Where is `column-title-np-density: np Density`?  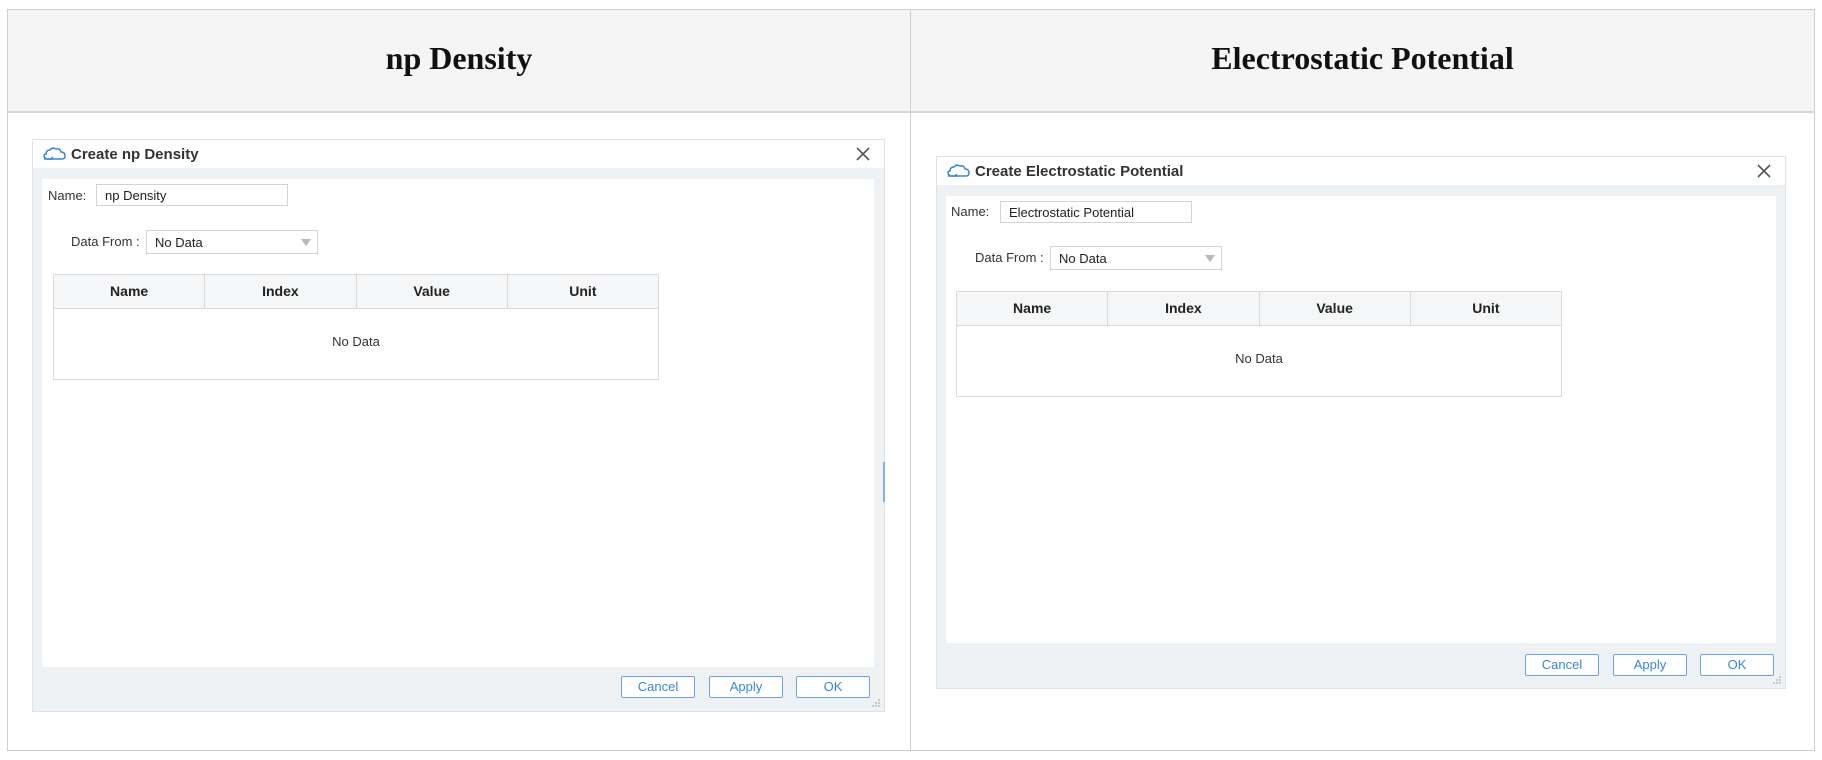
column-title-np-density: np Density is located at coordinates (459, 58).